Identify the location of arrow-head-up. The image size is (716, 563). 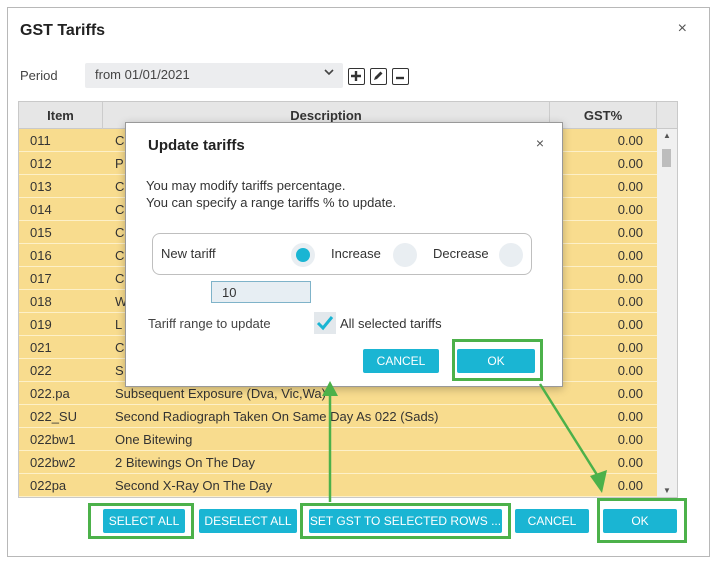
(330, 388).